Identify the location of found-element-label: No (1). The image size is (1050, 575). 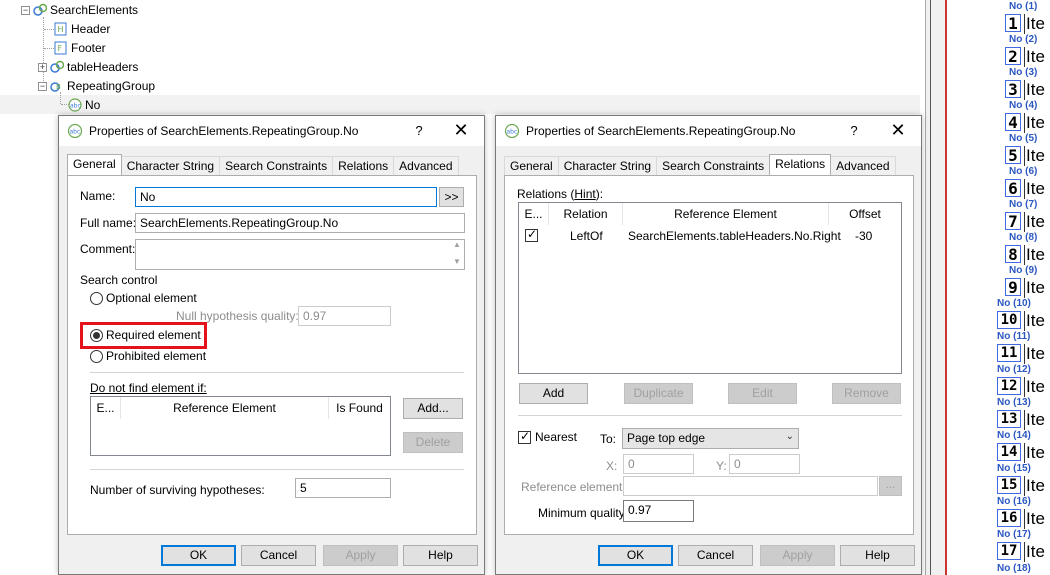
(1023, 6).